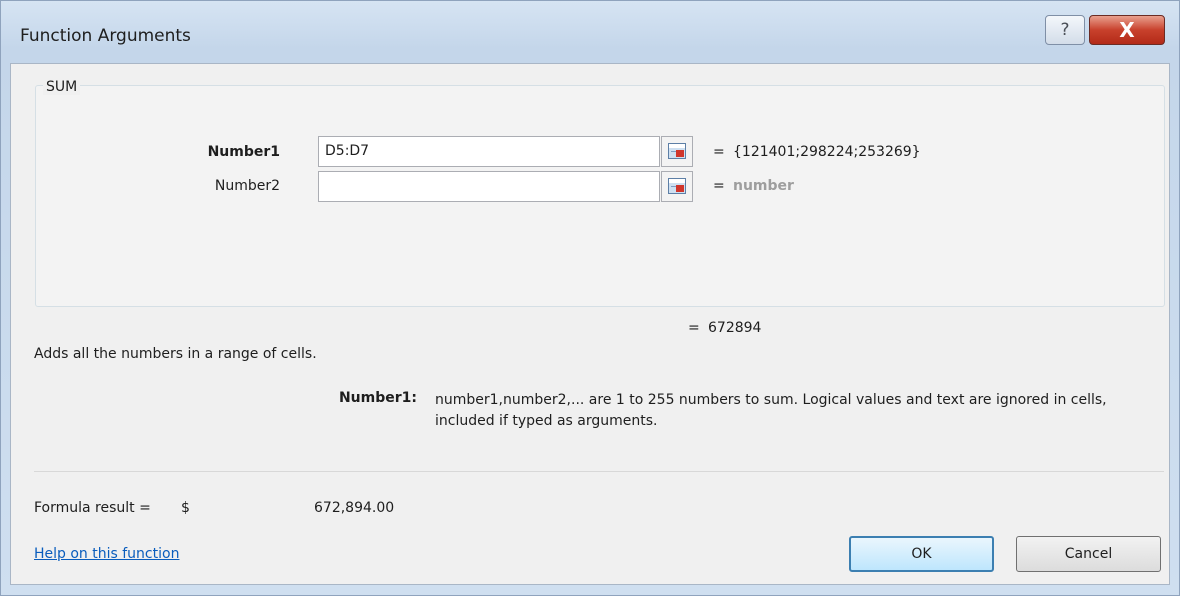  What do you see at coordinates (735, 328) in the screenshot?
I see `total-result: 672894` at bounding box center [735, 328].